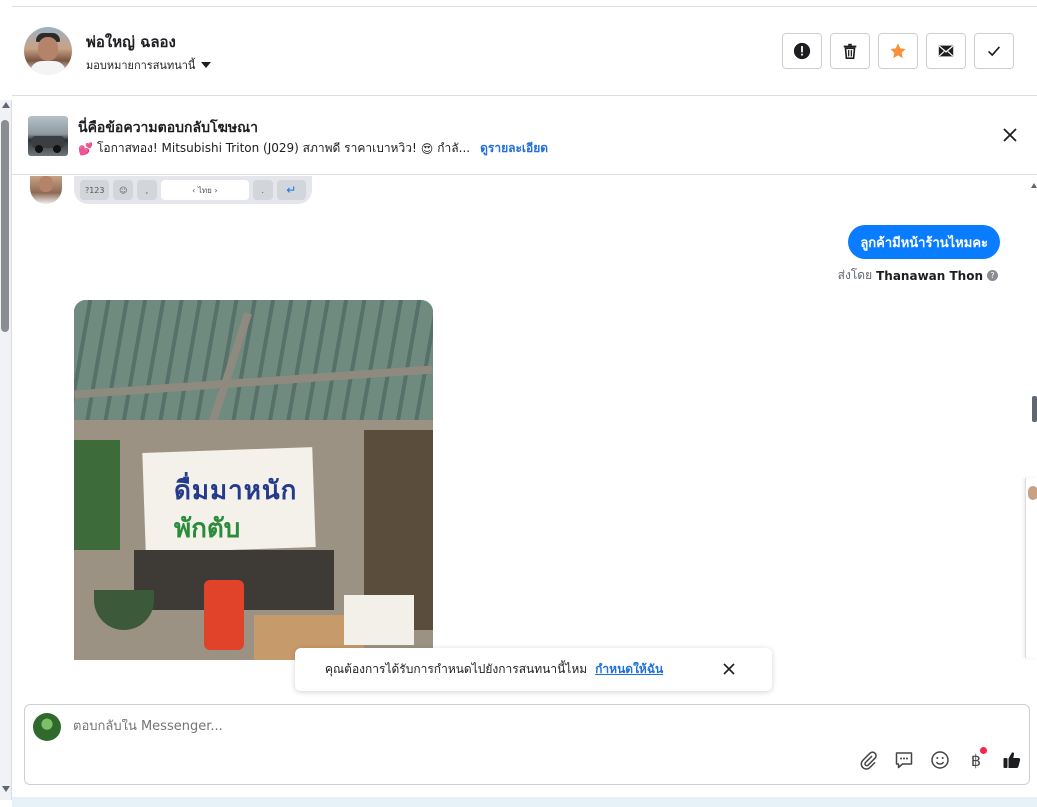 This screenshot has height=807, width=1037. I want to click on star-button, so click(898, 51).